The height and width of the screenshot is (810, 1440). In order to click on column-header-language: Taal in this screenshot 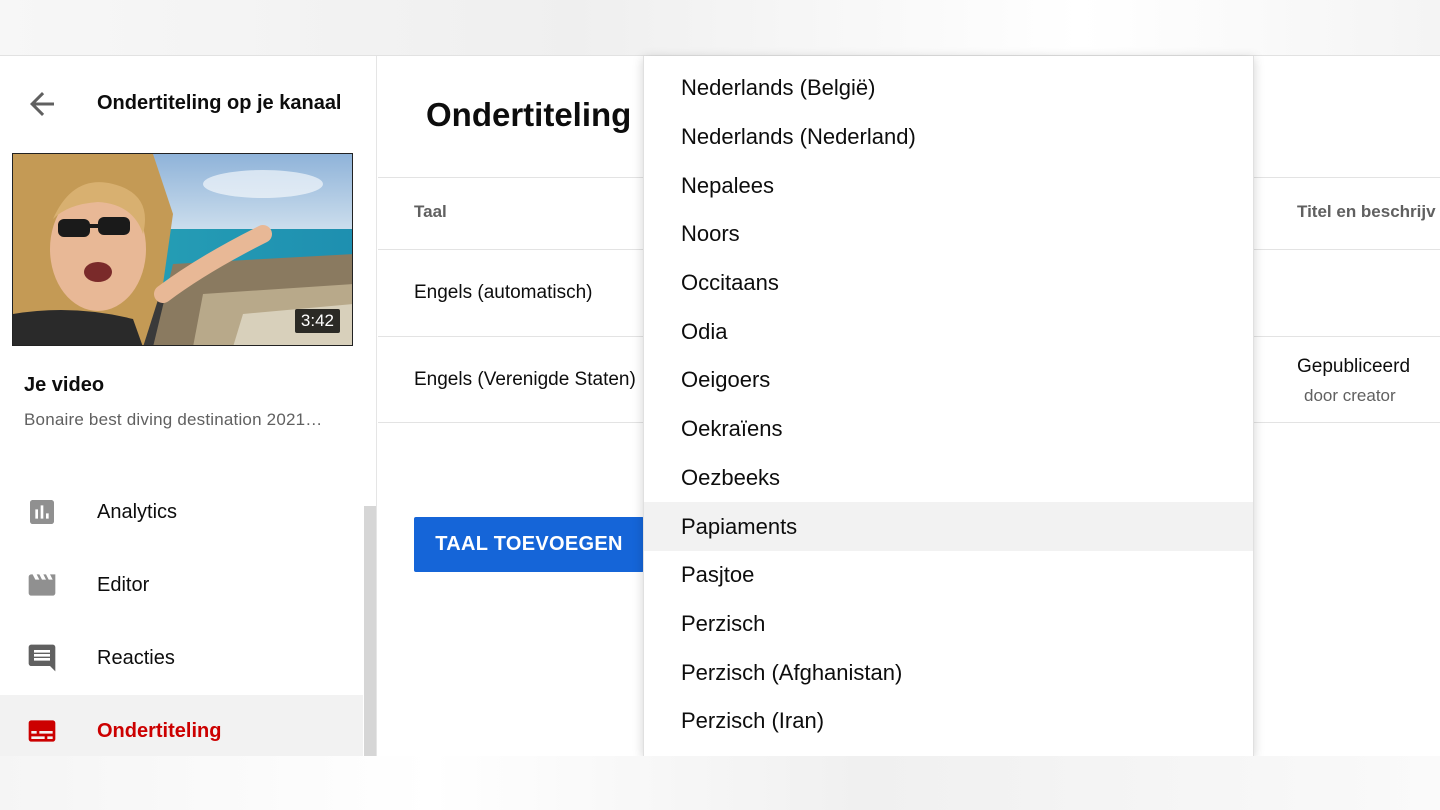, I will do `click(430, 211)`.